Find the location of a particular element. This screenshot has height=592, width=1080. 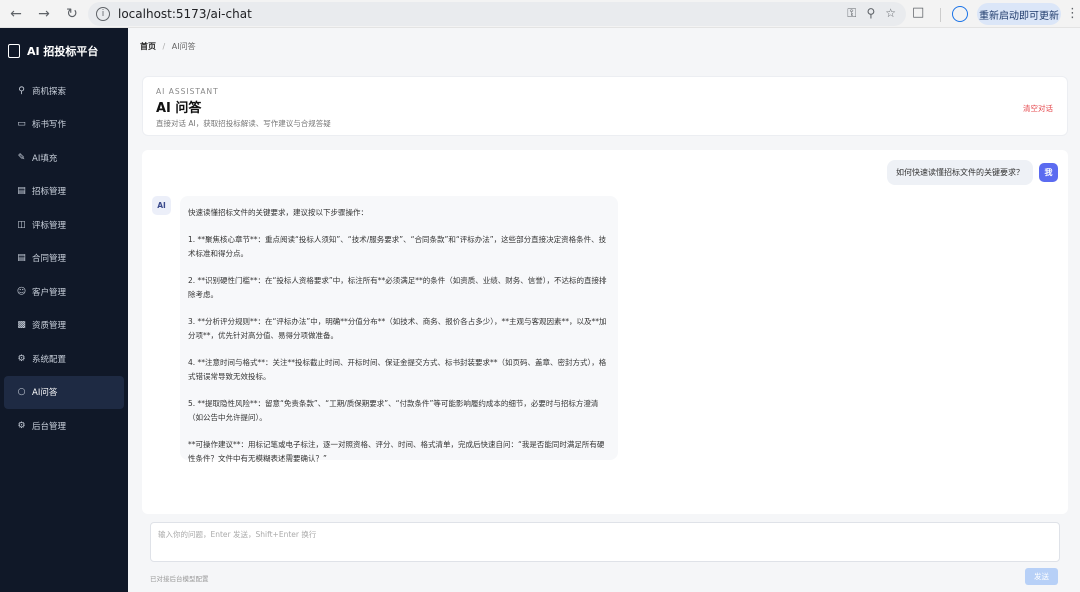

brand: AI 招投标平台 is located at coordinates (64, 51).